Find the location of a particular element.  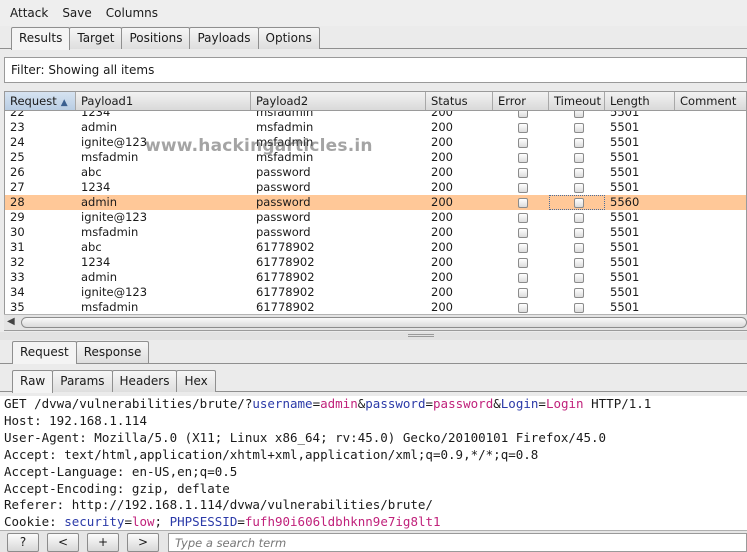

table-row: 23 admin msfadmin 200 5501 is located at coordinates (375, 127).